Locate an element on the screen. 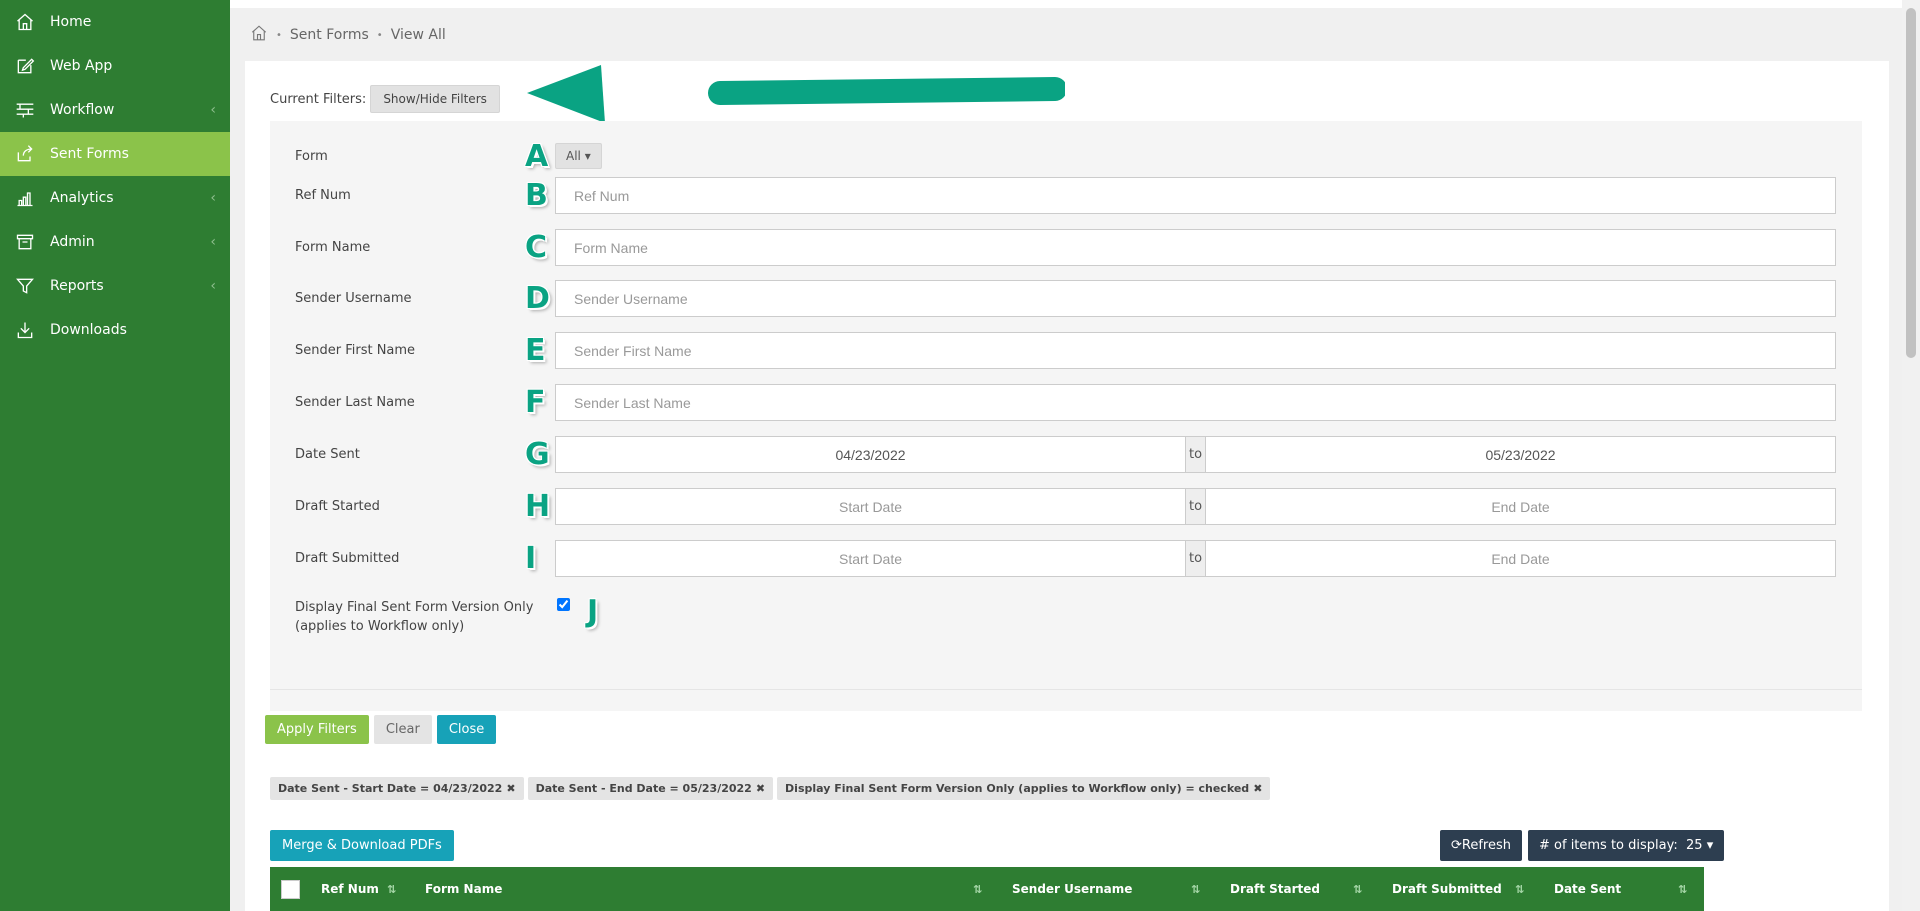 Image resolution: width=1920 pixels, height=911 pixels. sidebar-item-label: Workflow is located at coordinates (82, 110).